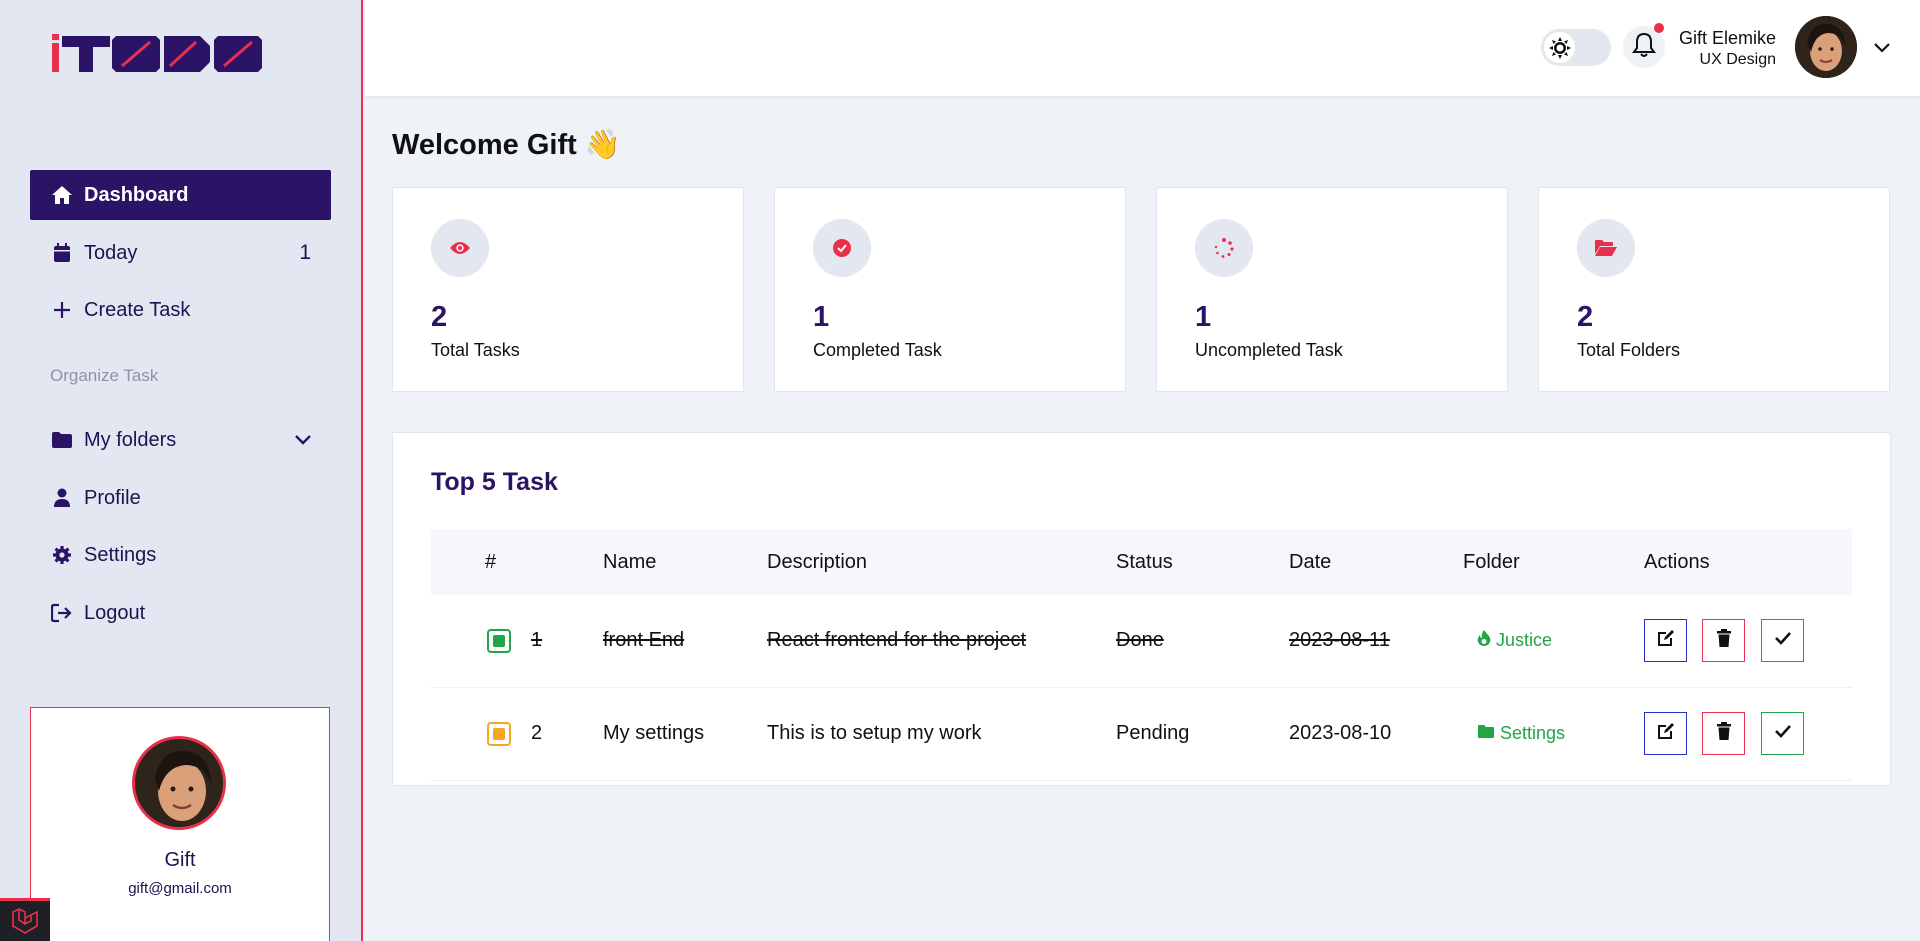  Describe the element at coordinates (1737, 59) in the screenshot. I see `header-user-role: UX Design` at that location.